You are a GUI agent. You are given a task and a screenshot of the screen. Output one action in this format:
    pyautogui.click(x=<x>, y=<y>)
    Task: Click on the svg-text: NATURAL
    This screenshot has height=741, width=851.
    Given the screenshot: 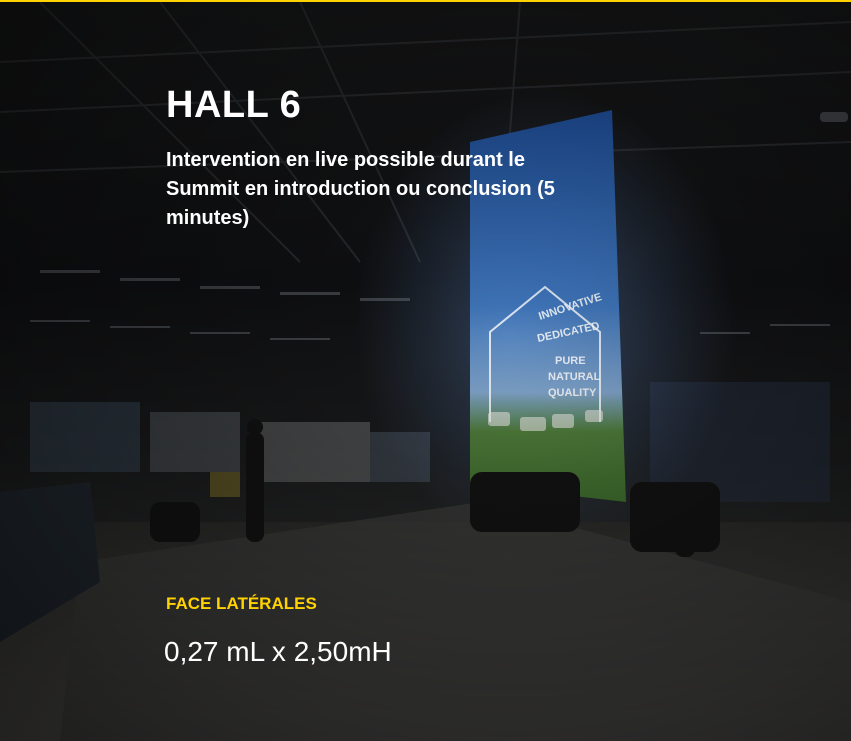 What is the action you would take?
    pyautogui.click(x=574, y=377)
    